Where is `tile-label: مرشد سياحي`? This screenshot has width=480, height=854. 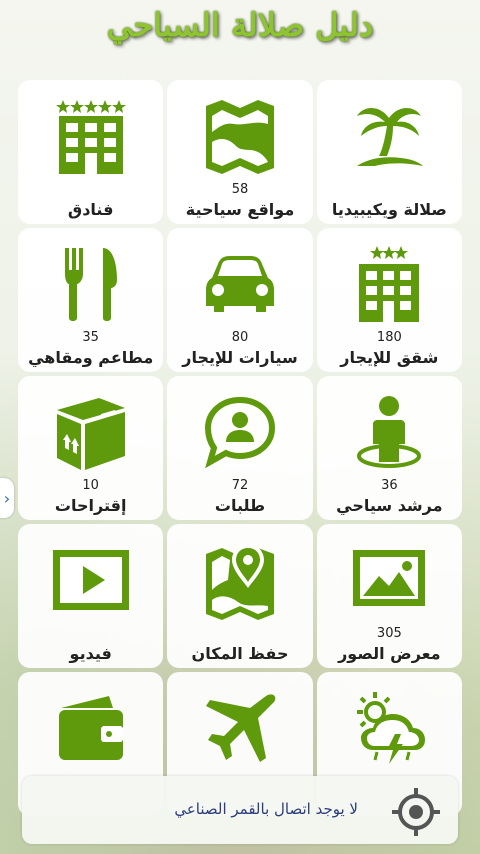
tile-label: مرشد سياحي is located at coordinates (389, 505).